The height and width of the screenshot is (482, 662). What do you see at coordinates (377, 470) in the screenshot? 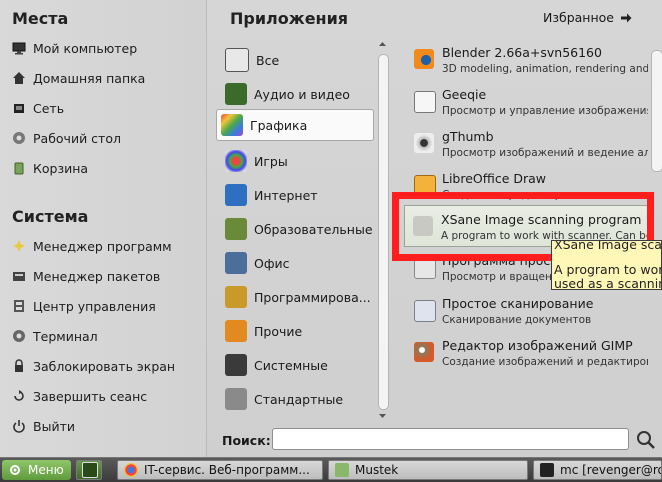
I see `taskbar-item-label: Mustek` at bounding box center [377, 470].